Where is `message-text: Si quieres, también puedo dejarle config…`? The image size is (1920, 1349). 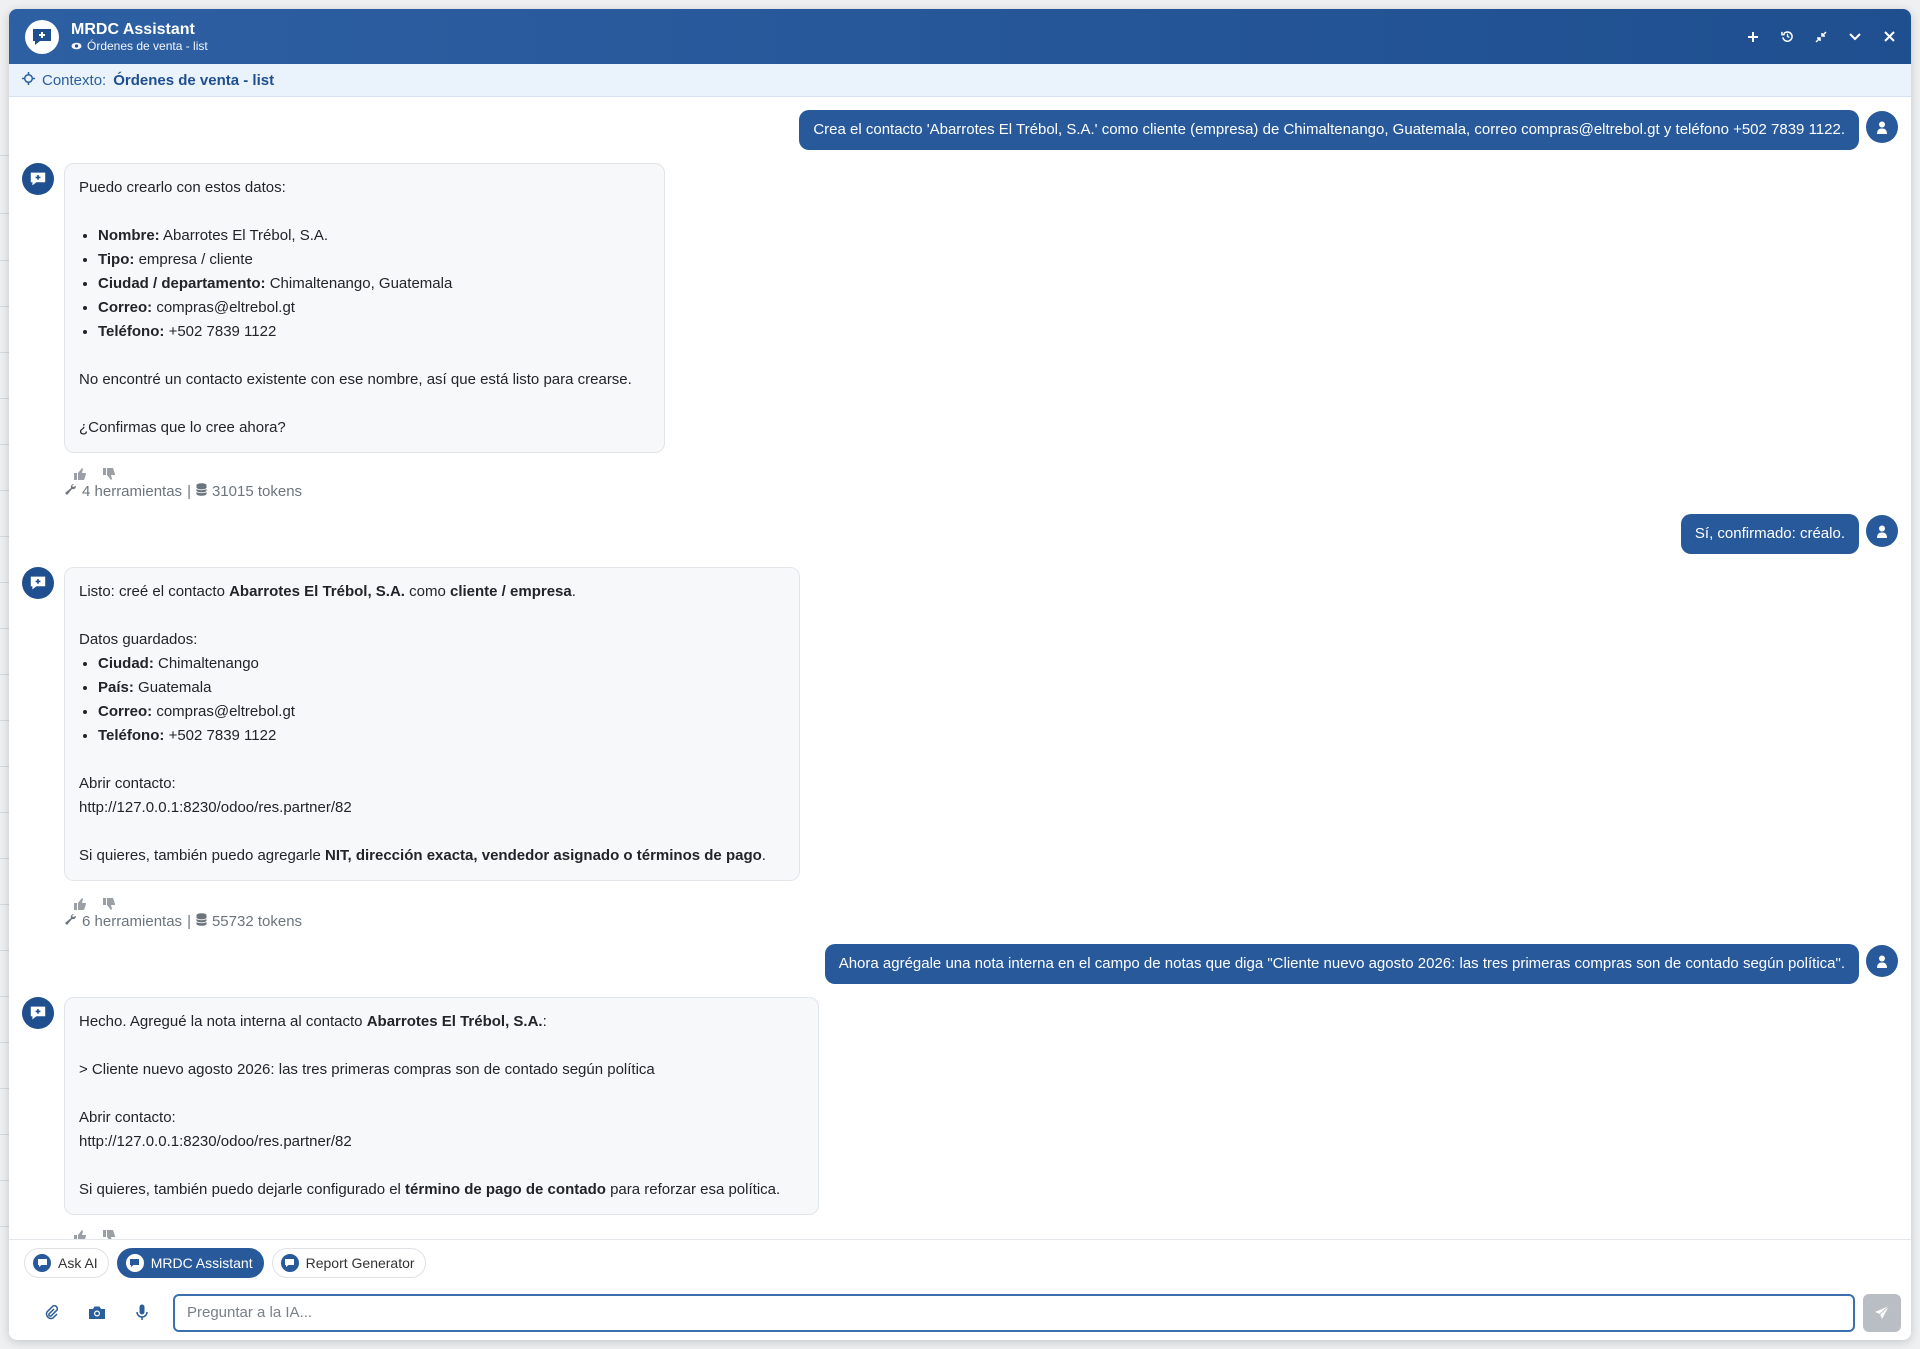
message-text: Si quieres, también puedo dejarle config… is located at coordinates (430, 1189).